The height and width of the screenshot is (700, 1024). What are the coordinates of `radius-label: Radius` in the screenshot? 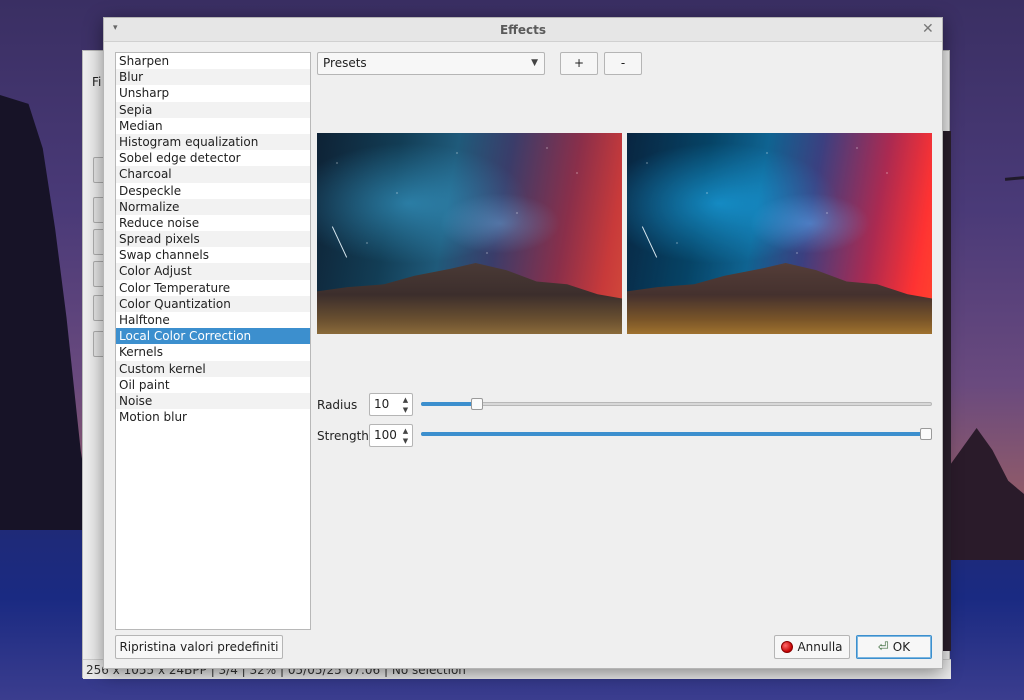 It's located at (337, 405).